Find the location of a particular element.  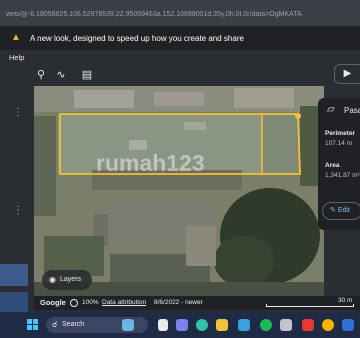

scale-bar is located at coordinates (310, 305).